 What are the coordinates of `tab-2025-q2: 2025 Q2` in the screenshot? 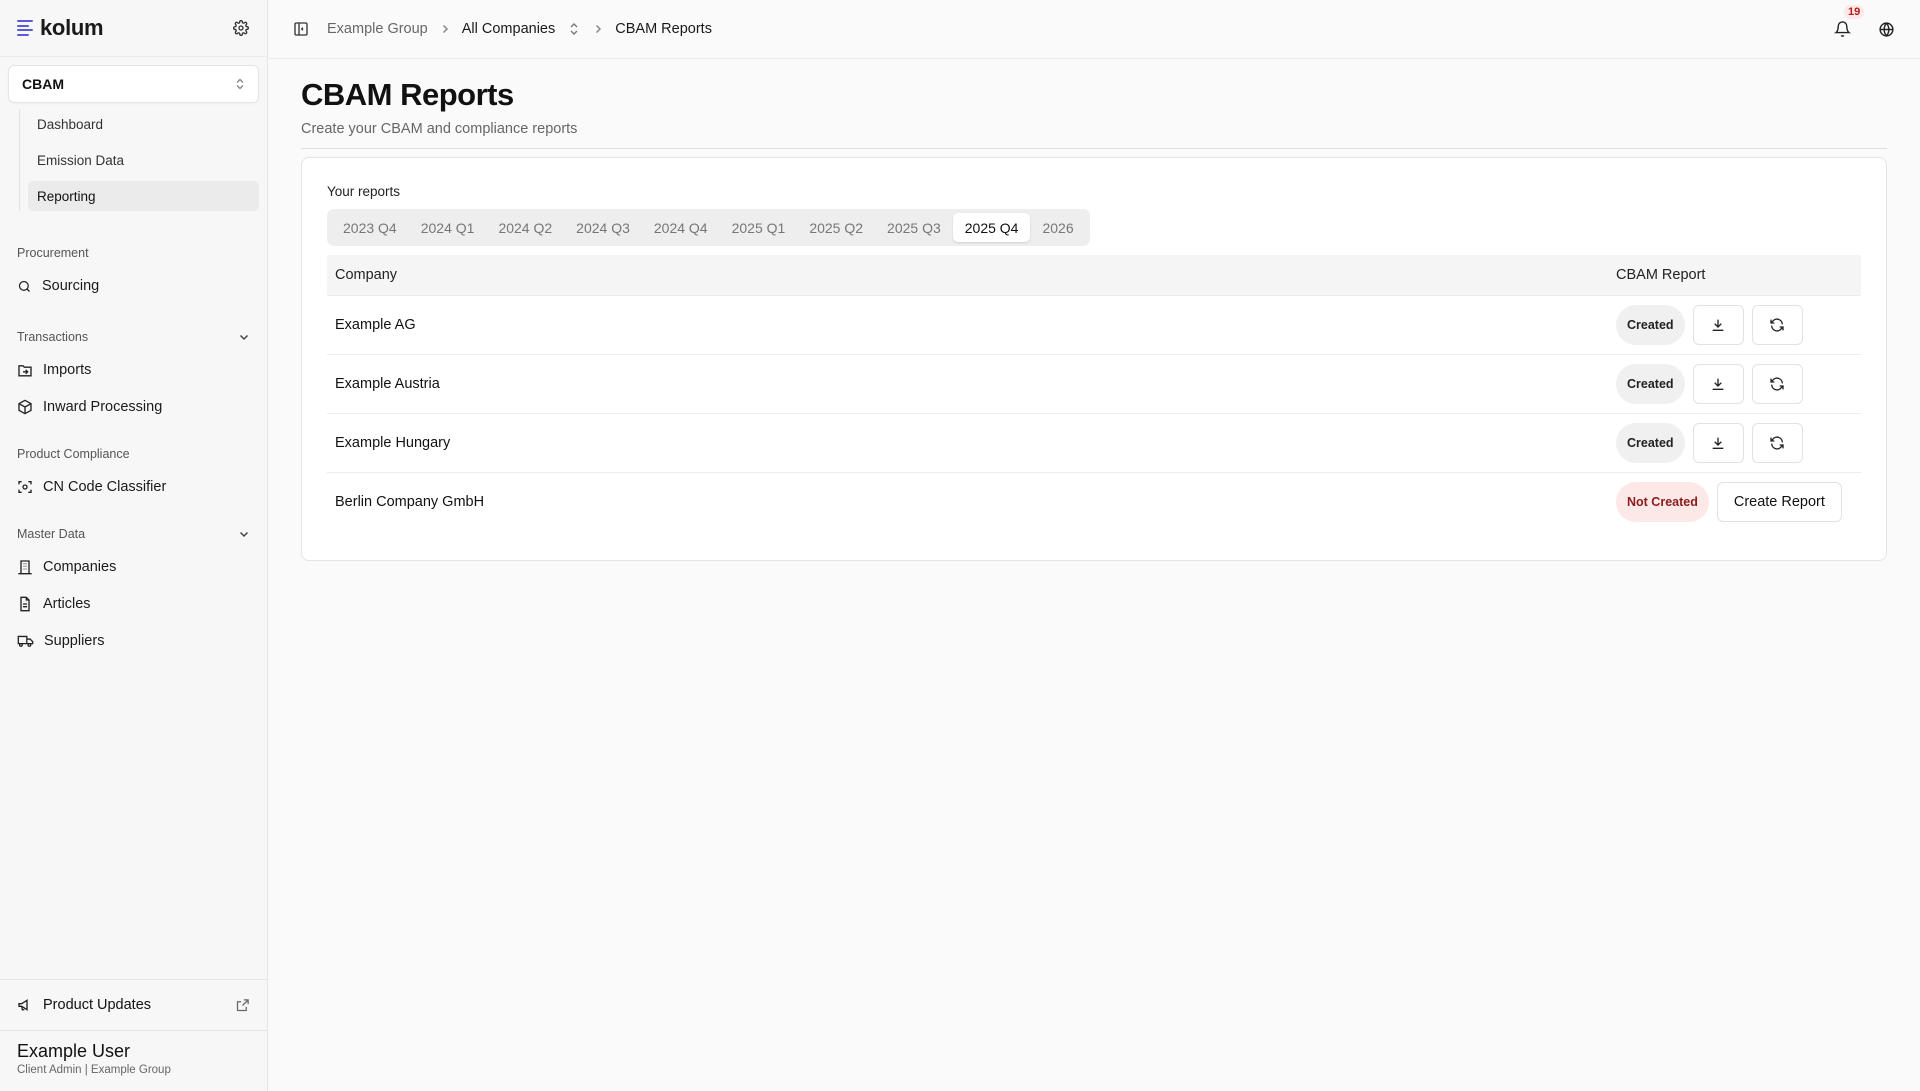 It's located at (836, 227).